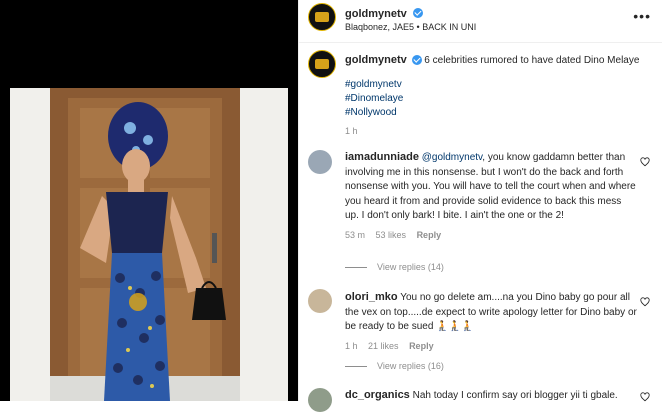 The width and height of the screenshot is (662, 412). What do you see at coordinates (642, 16) in the screenshot?
I see `more-options-icon: •••` at bounding box center [642, 16].